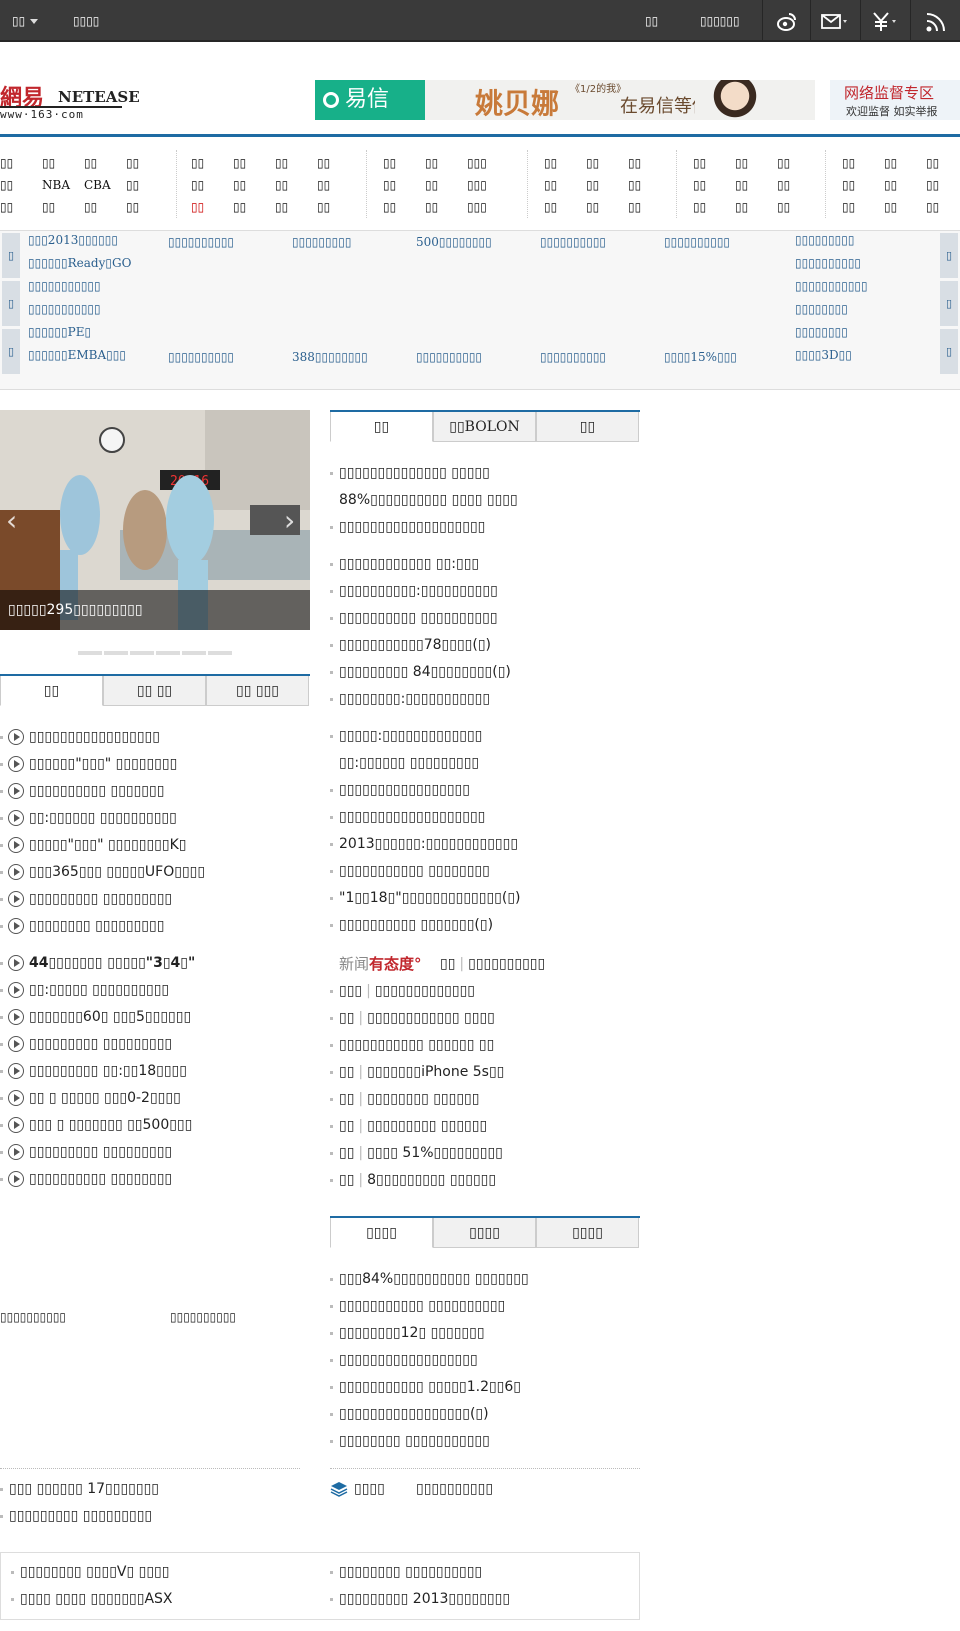 The width and height of the screenshot is (960, 1631). What do you see at coordinates (155, 1489) in the screenshot?
I see `list-item: ▯▯▯ ▯▯▯▯▯▯ 17▯▯▯▯▯▯▯` at bounding box center [155, 1489].